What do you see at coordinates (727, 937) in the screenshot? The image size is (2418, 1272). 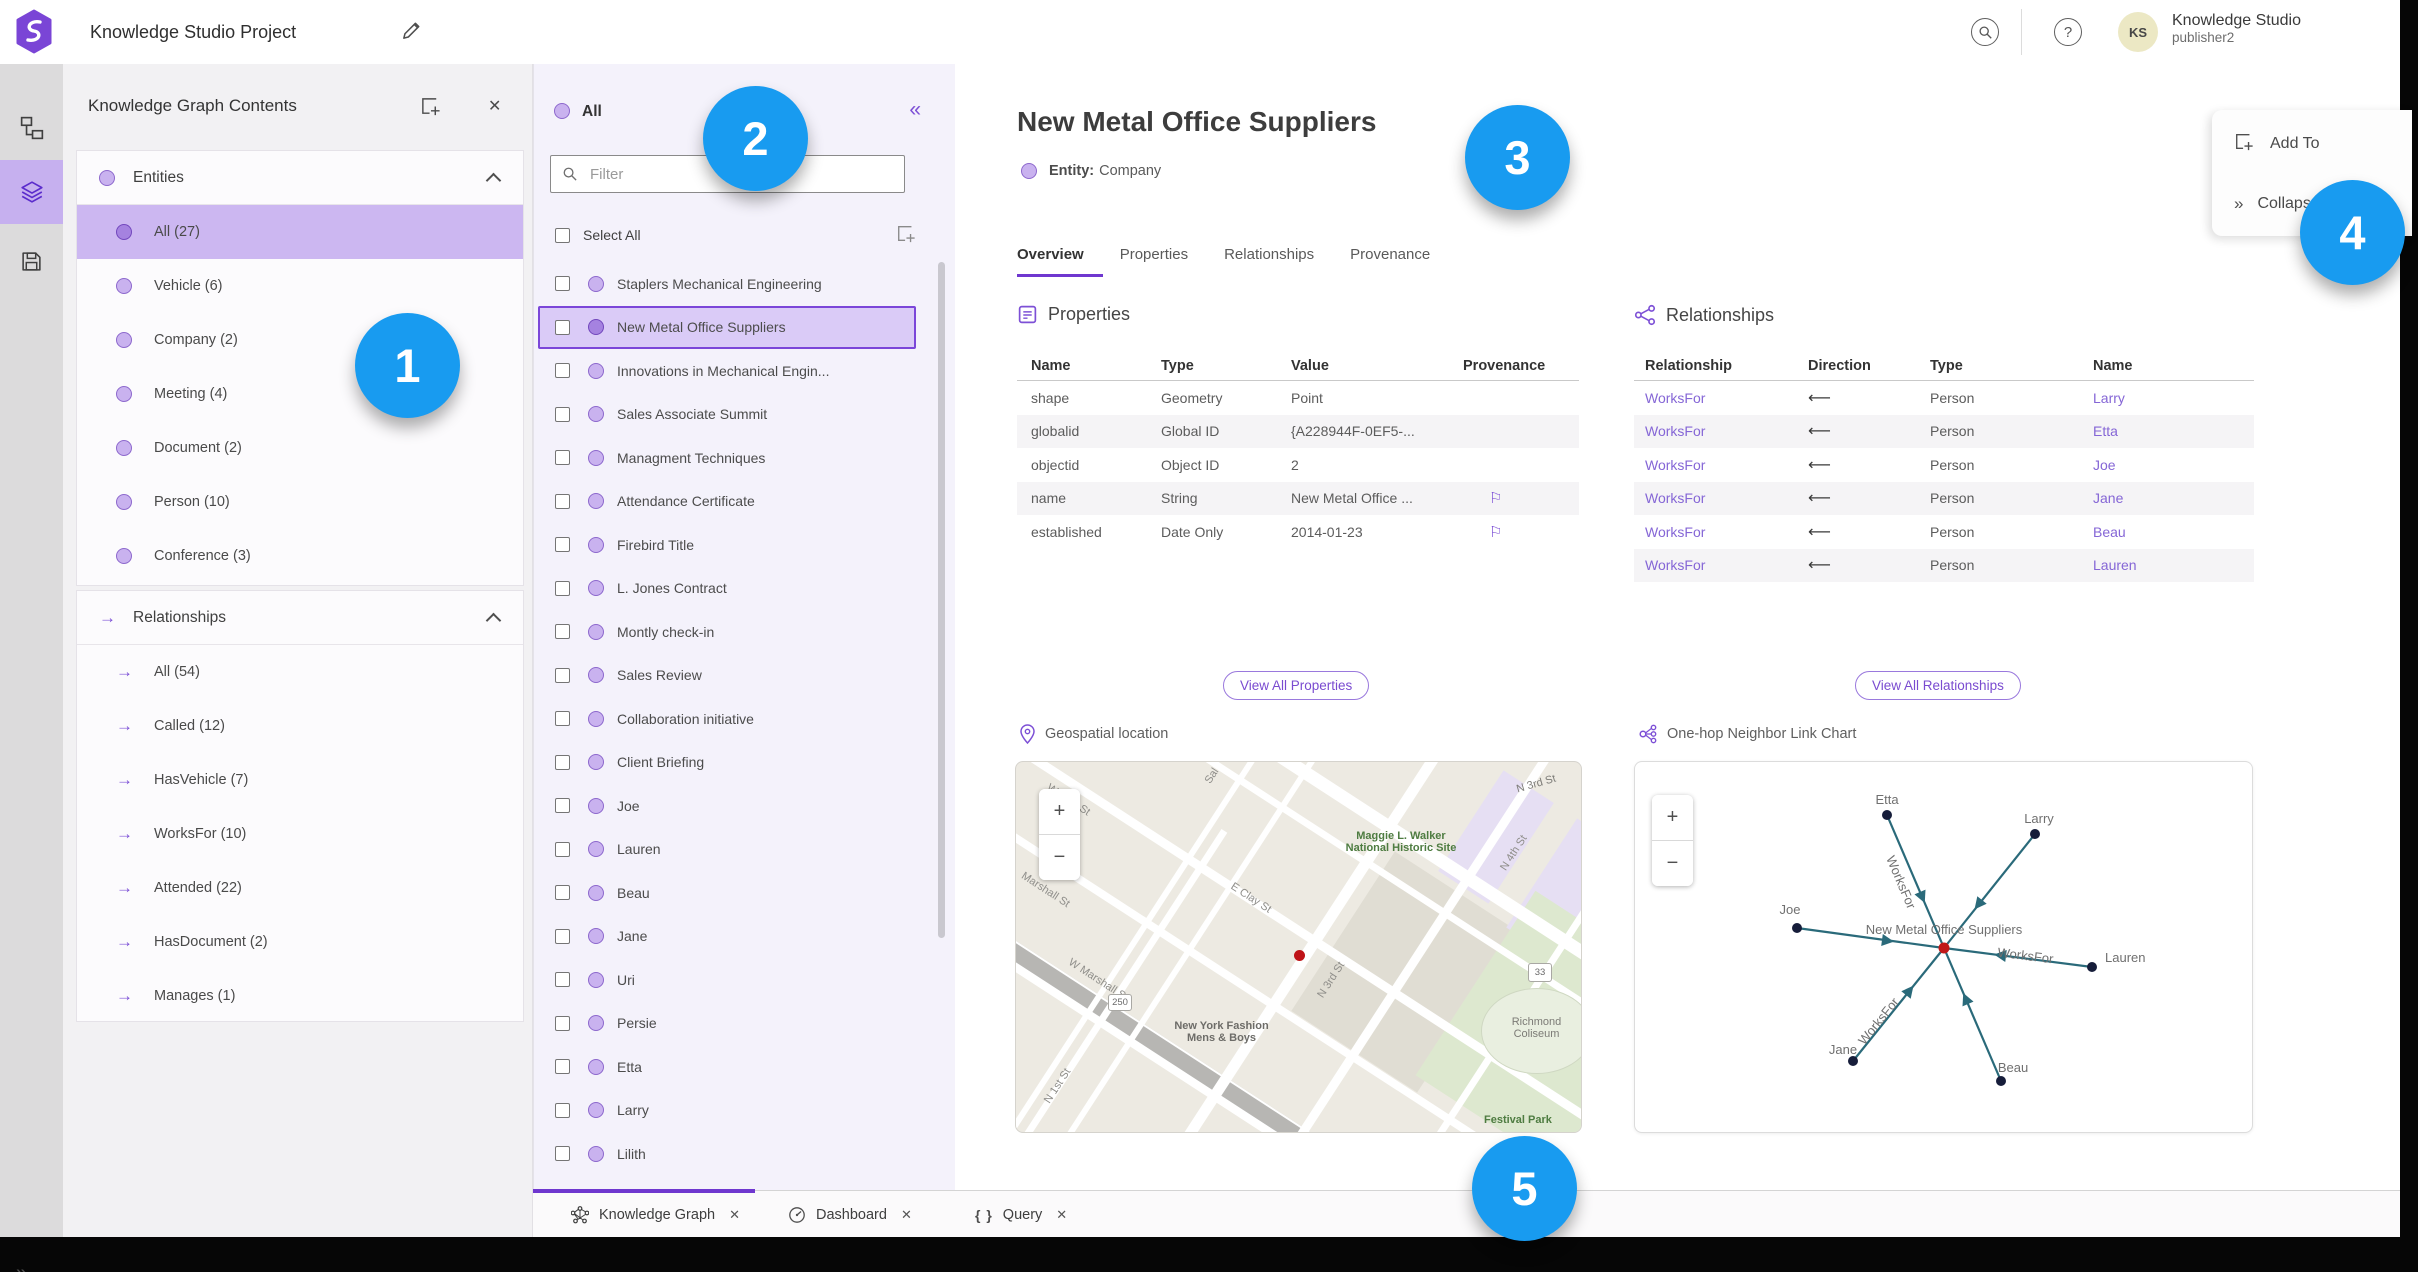 I see `entity-list-item: Jane` at bounding box center [727, 937].